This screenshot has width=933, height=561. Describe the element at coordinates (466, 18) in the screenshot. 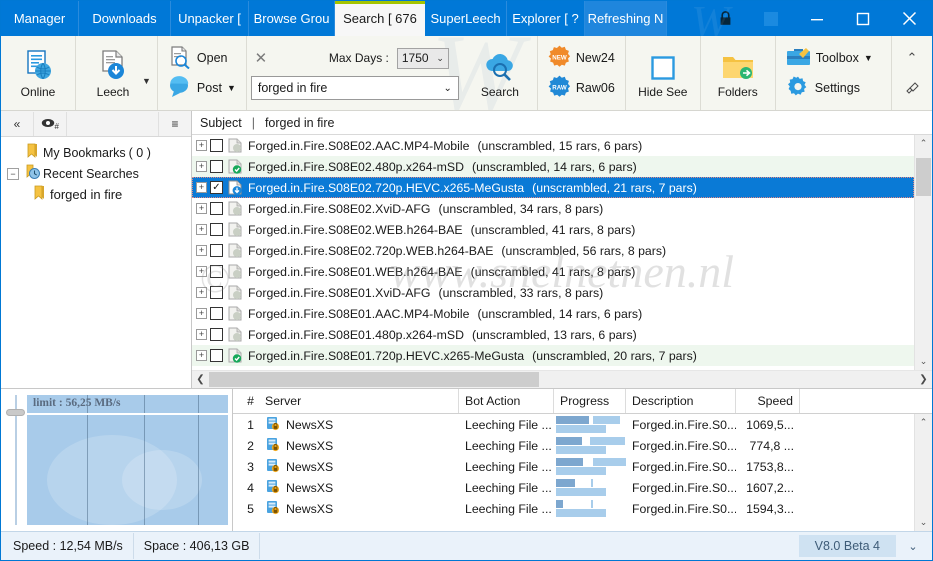

I see `tab-superleech: SuperLeech` at that location.